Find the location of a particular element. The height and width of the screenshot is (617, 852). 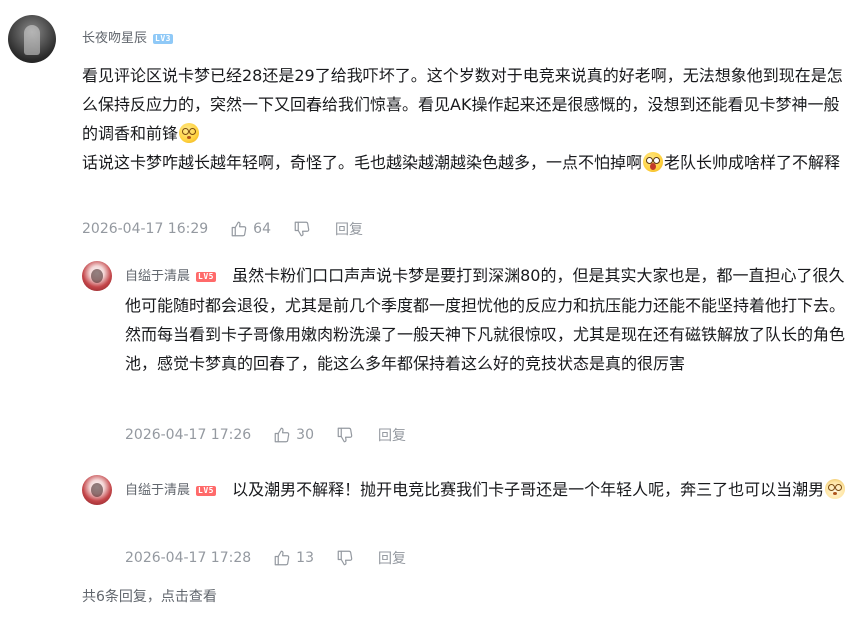

like-button: 64 is located at coordinates (250, 229).